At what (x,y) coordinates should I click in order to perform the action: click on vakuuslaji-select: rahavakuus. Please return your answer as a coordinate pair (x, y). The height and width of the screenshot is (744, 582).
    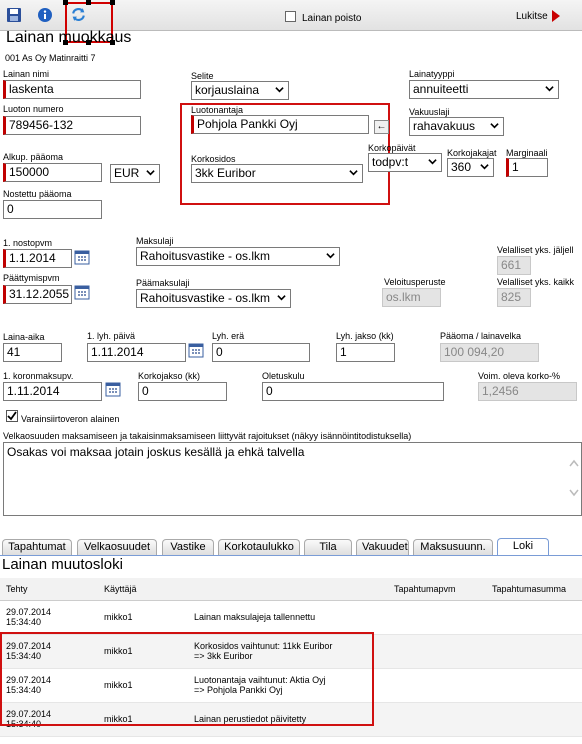
    Looking at the image, I should click on (456, 126).